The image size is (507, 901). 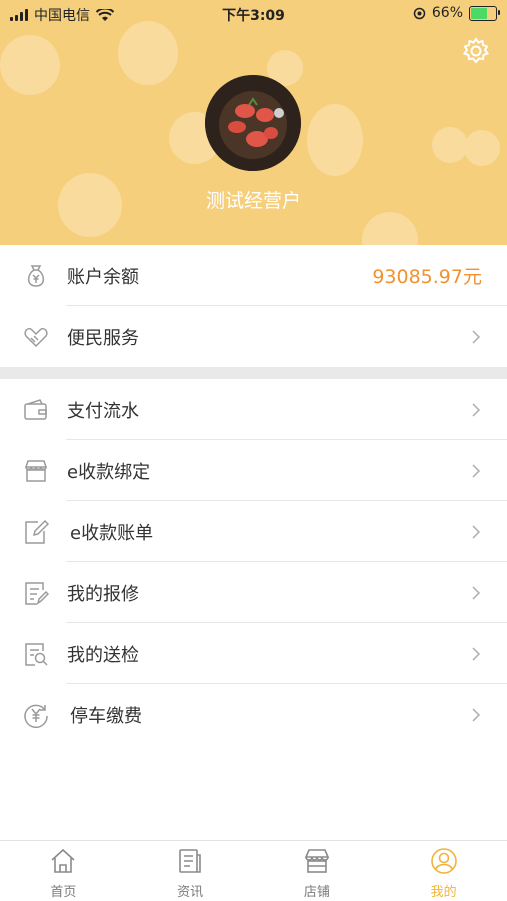 What do you see at coordinates (419, 13) in the screenshot?
I see `orientation-lock-icon` at bounding box center [419, 13].